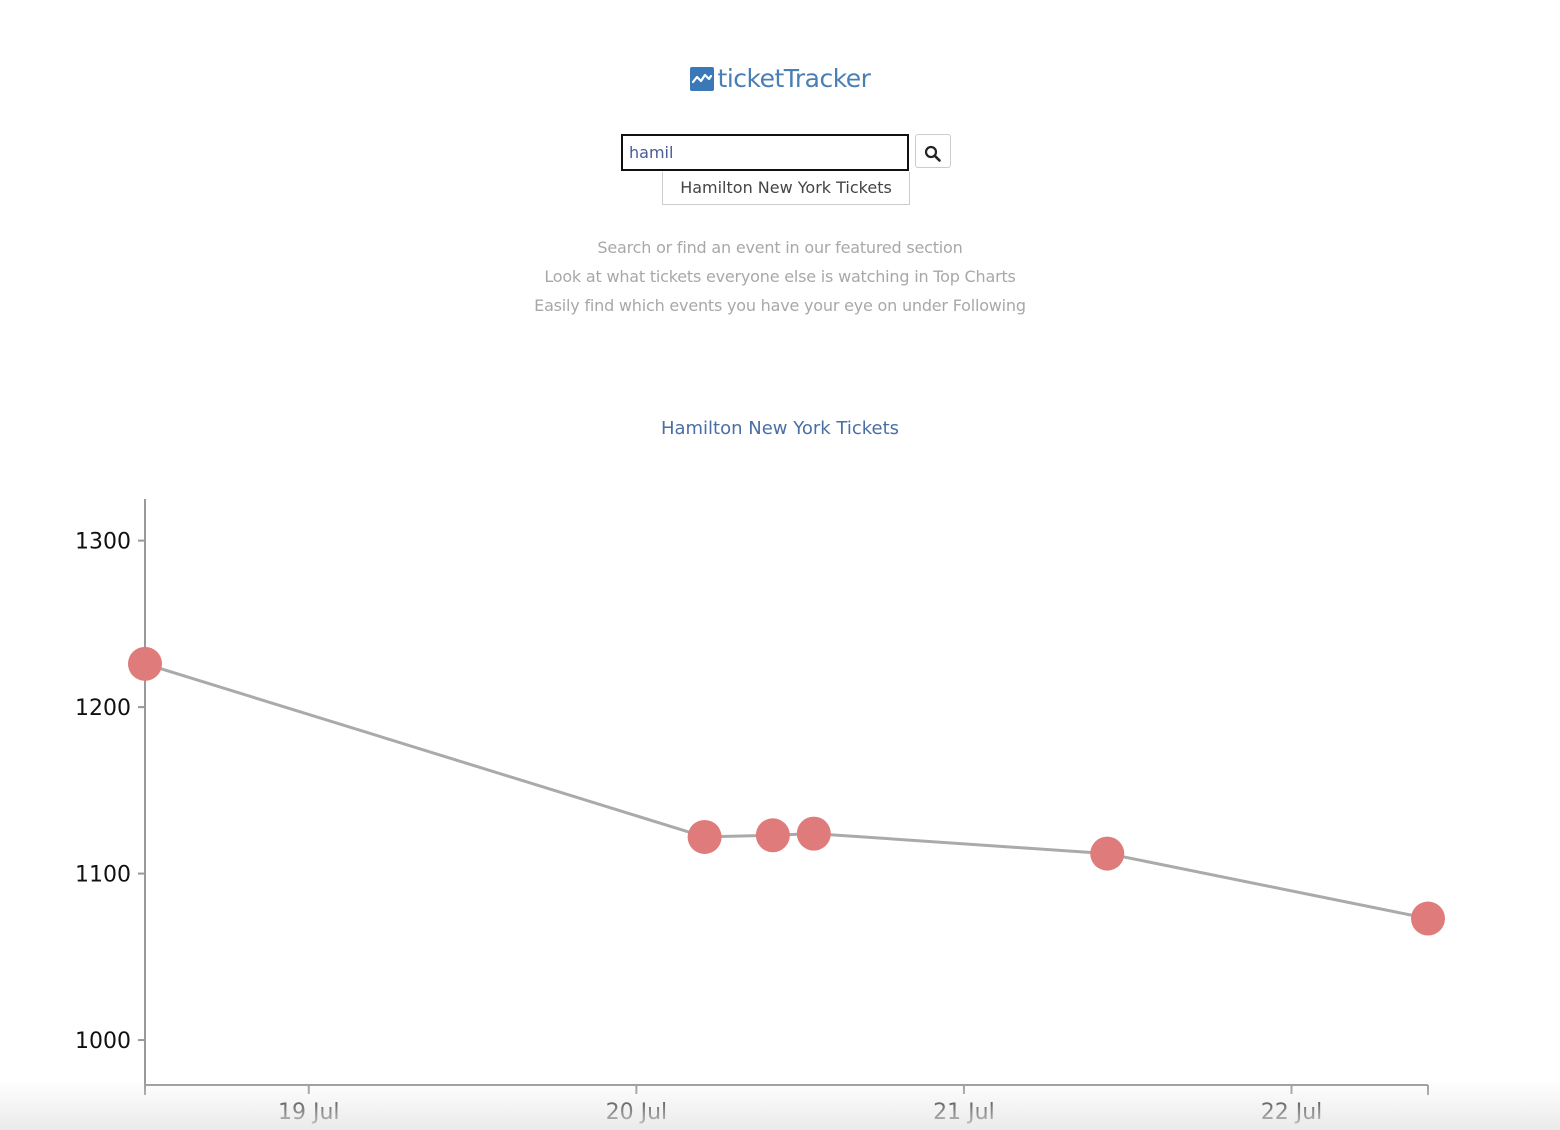 The image size is (1560, 1130). Describe the element at coordinates (637, 1112) in the screenshot. I see `x-tick-label: 20 Jul` at that location.